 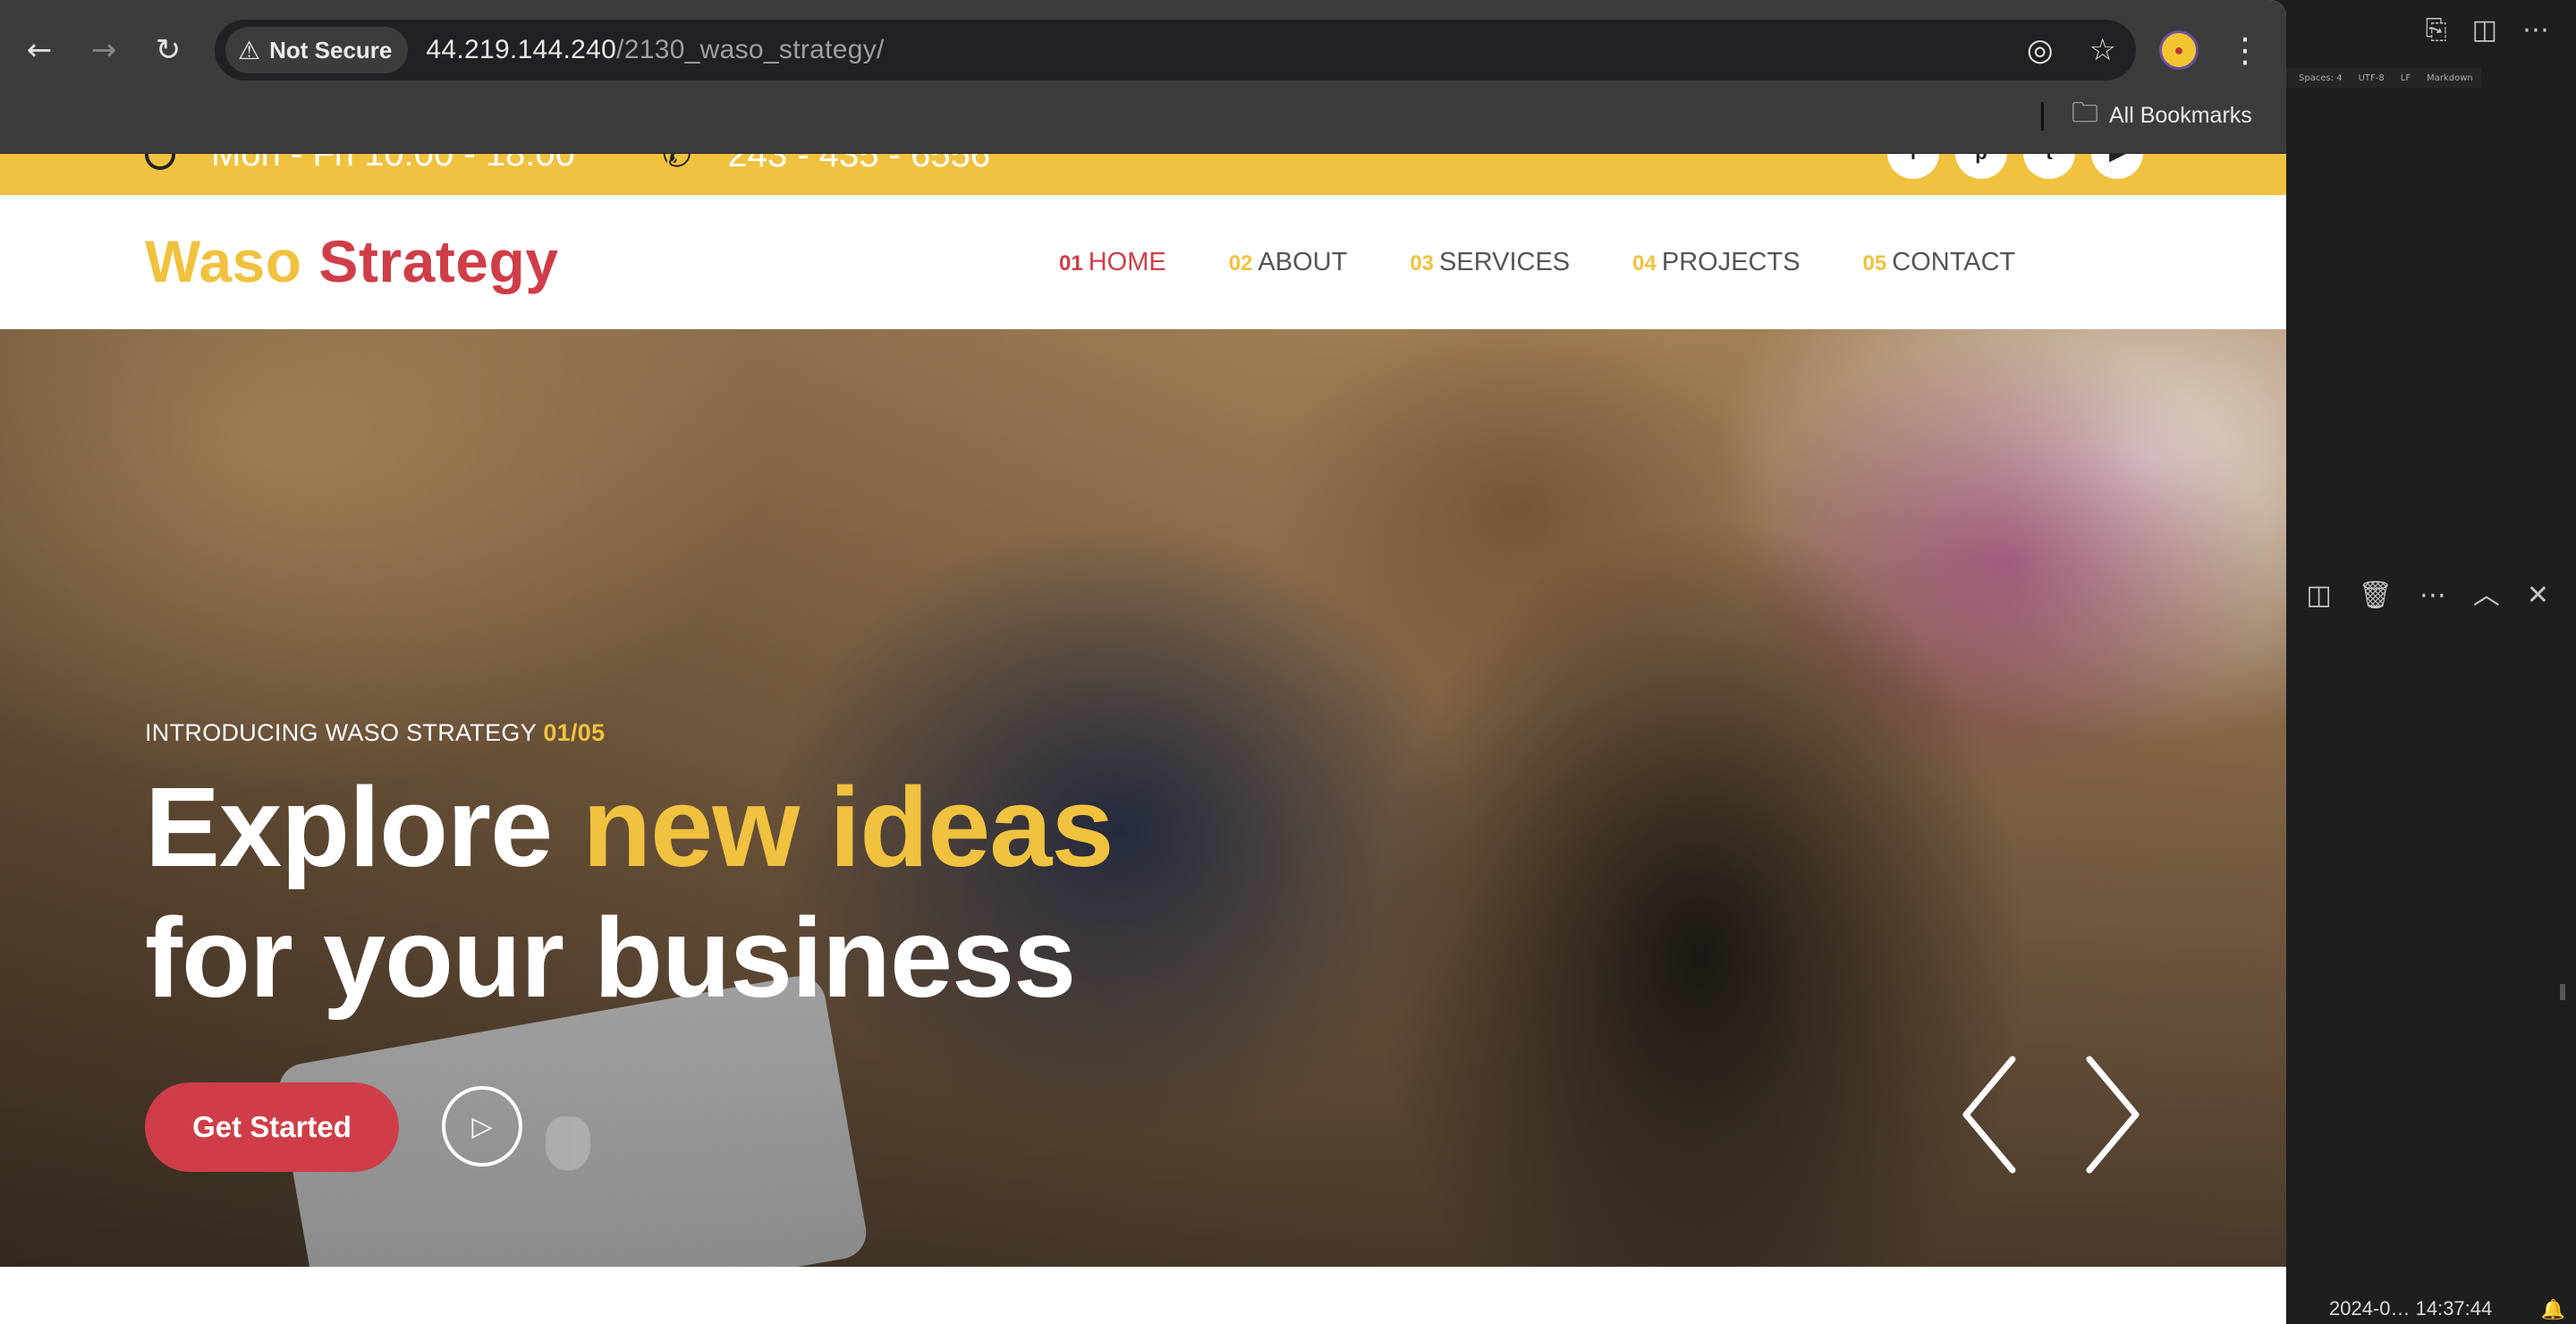 I want to click on reload-icon: ↻, so click(x=168, y=50).